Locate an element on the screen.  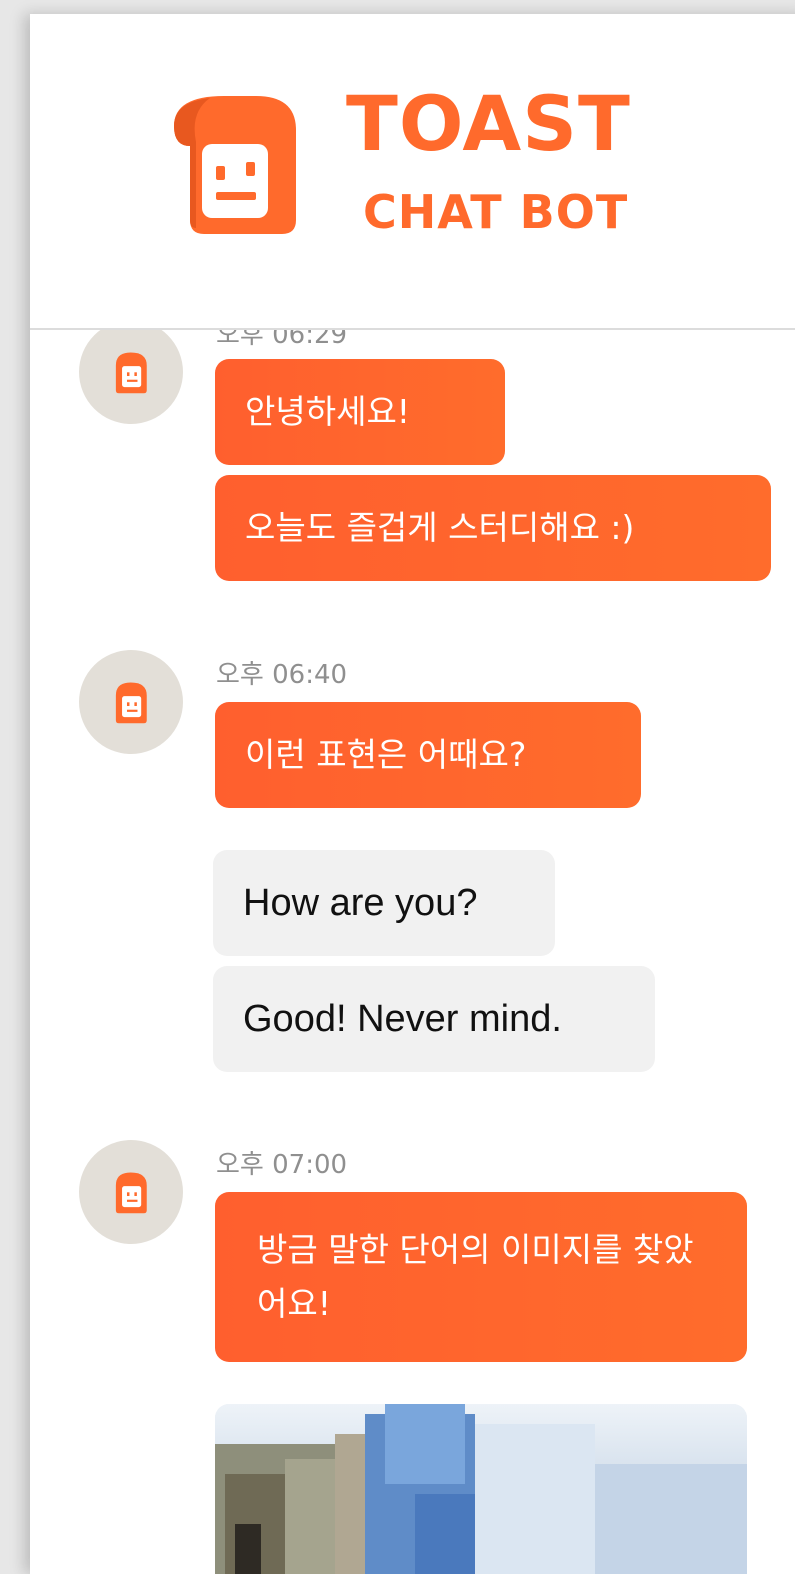
user-message-bubble: Good! Never mind. is located at coordinates (434, 1019).